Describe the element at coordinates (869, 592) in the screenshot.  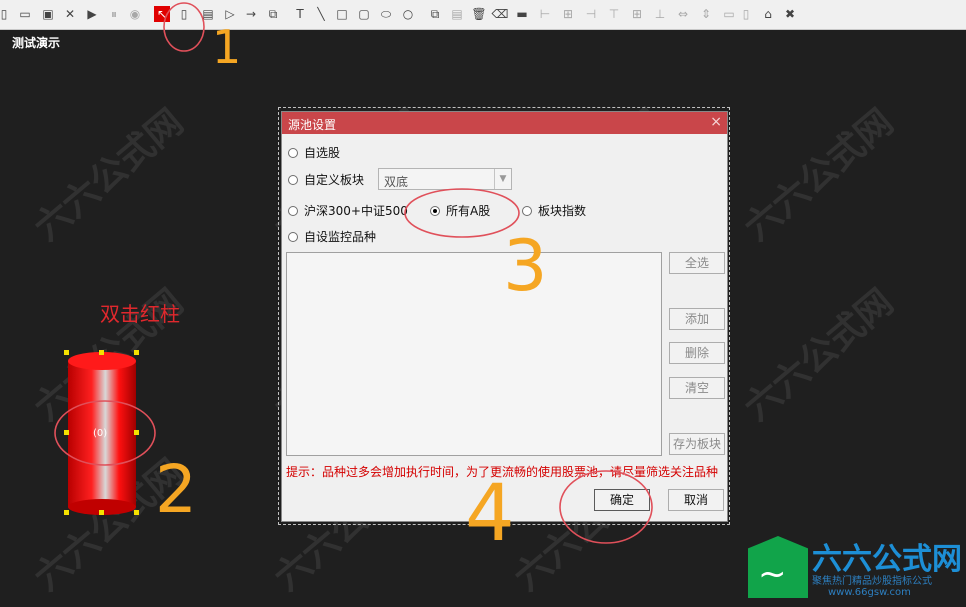
I see `logo-url: www.66gsw.com` at that location.